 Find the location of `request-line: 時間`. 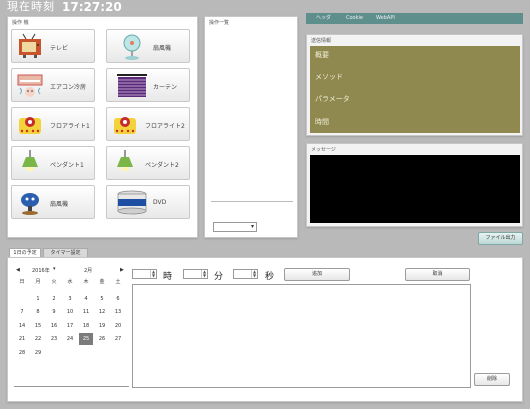

request-line: 時間 is located at coordinates (322, 122).